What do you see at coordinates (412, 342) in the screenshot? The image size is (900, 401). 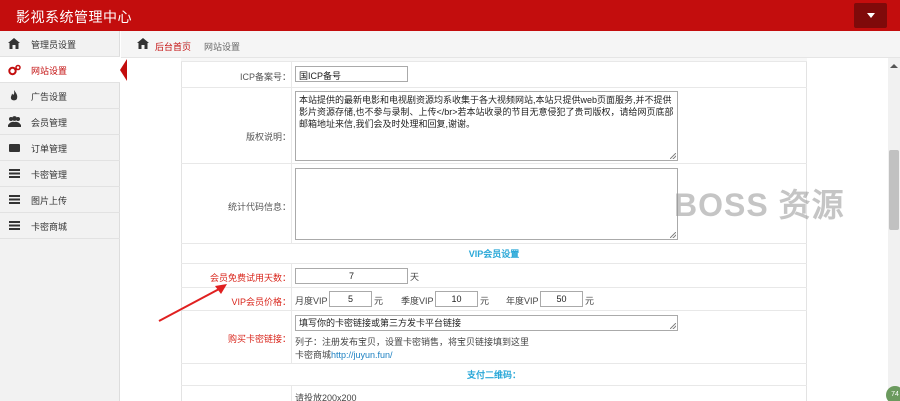 I see `card-link-hint: 列子：注册发布宝贝，设置卡密销售，将宝贝链接填到这里` at bounding box center [412, 342].